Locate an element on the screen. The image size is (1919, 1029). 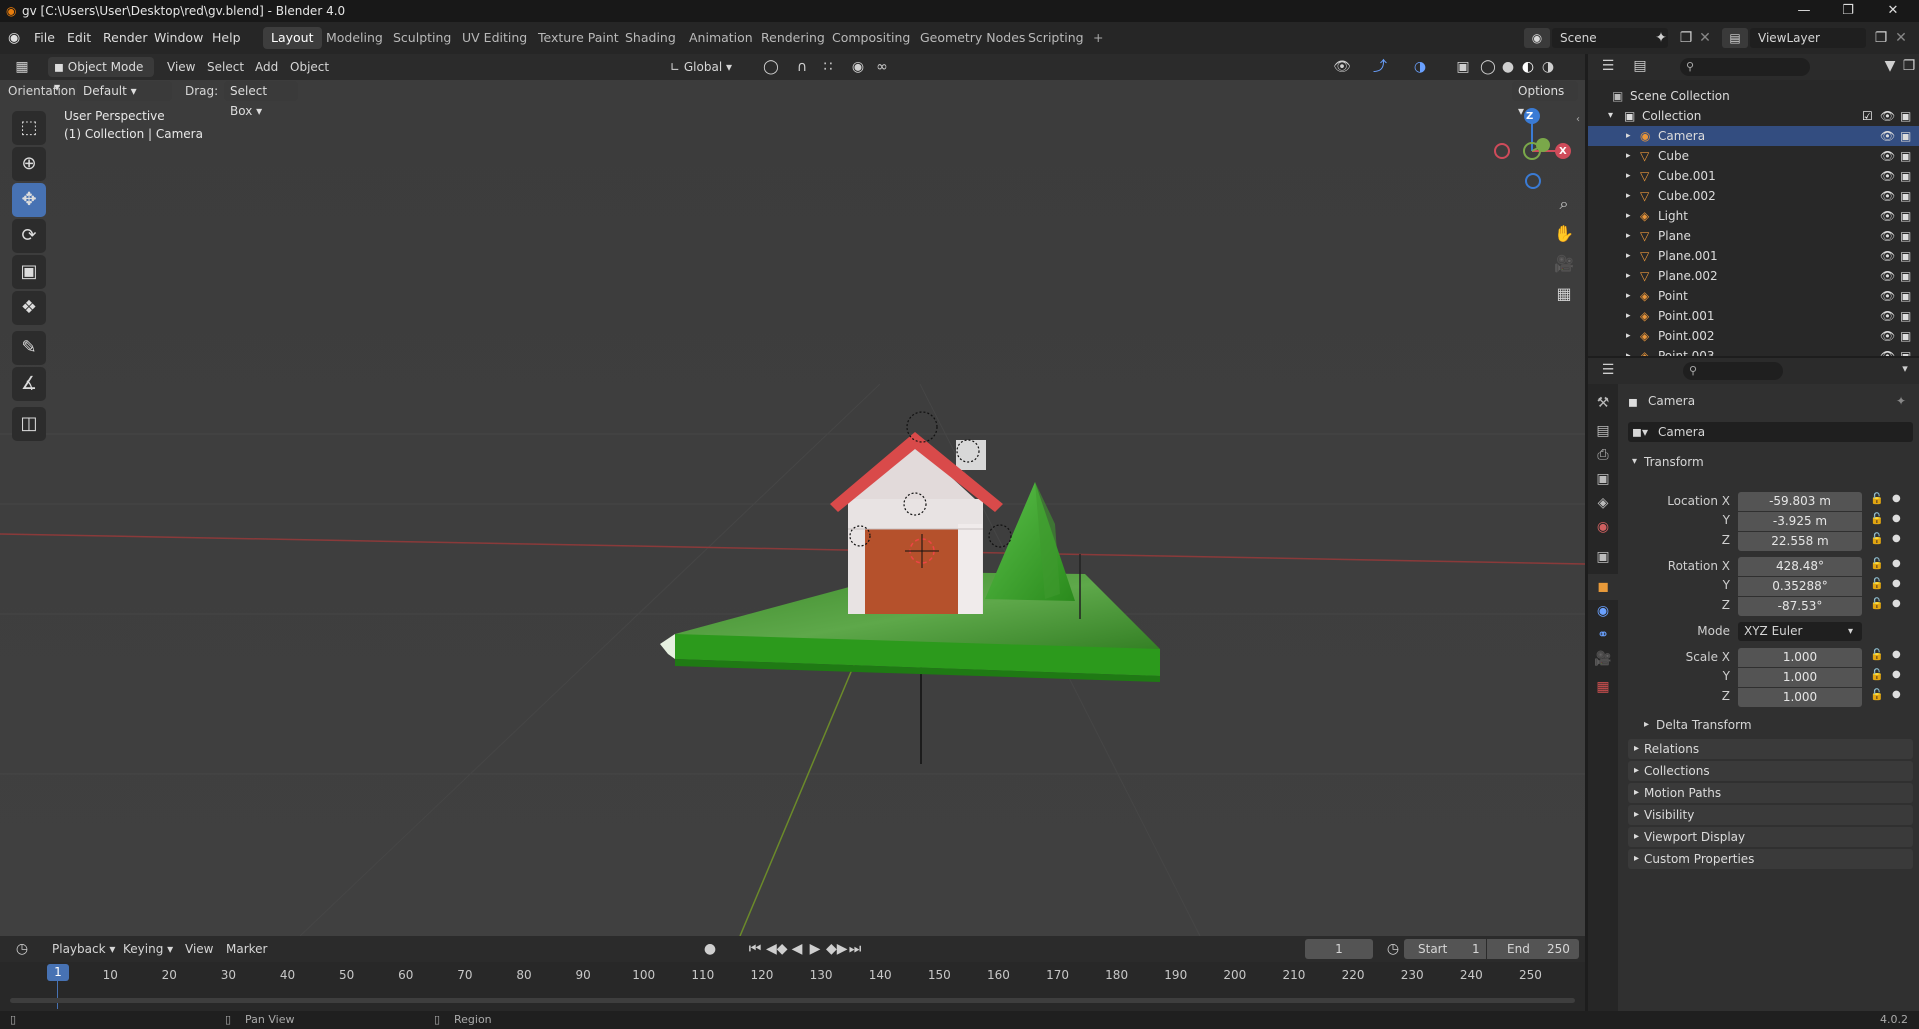
pivot-point-icon: ◯ is located at coordinates (771, 67).